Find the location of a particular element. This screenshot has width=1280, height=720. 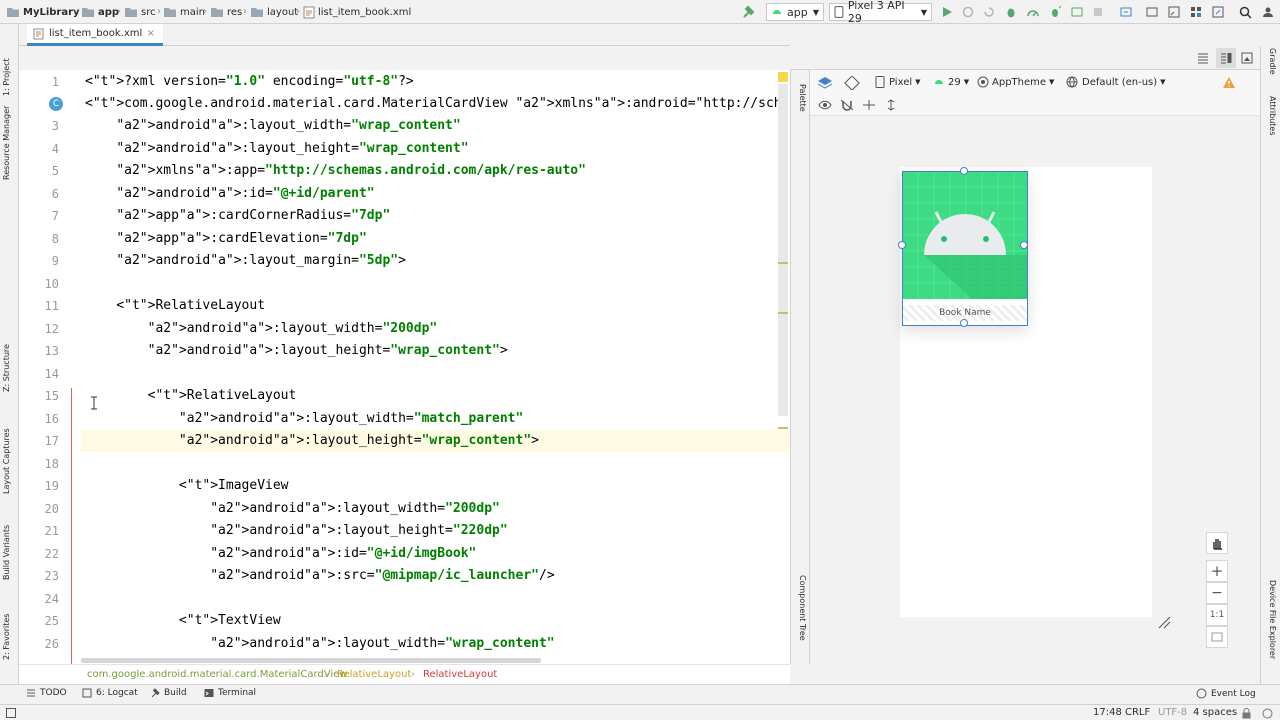

theme-dropdown: AppTheme ▼ is located at coordinates (1015, 82).